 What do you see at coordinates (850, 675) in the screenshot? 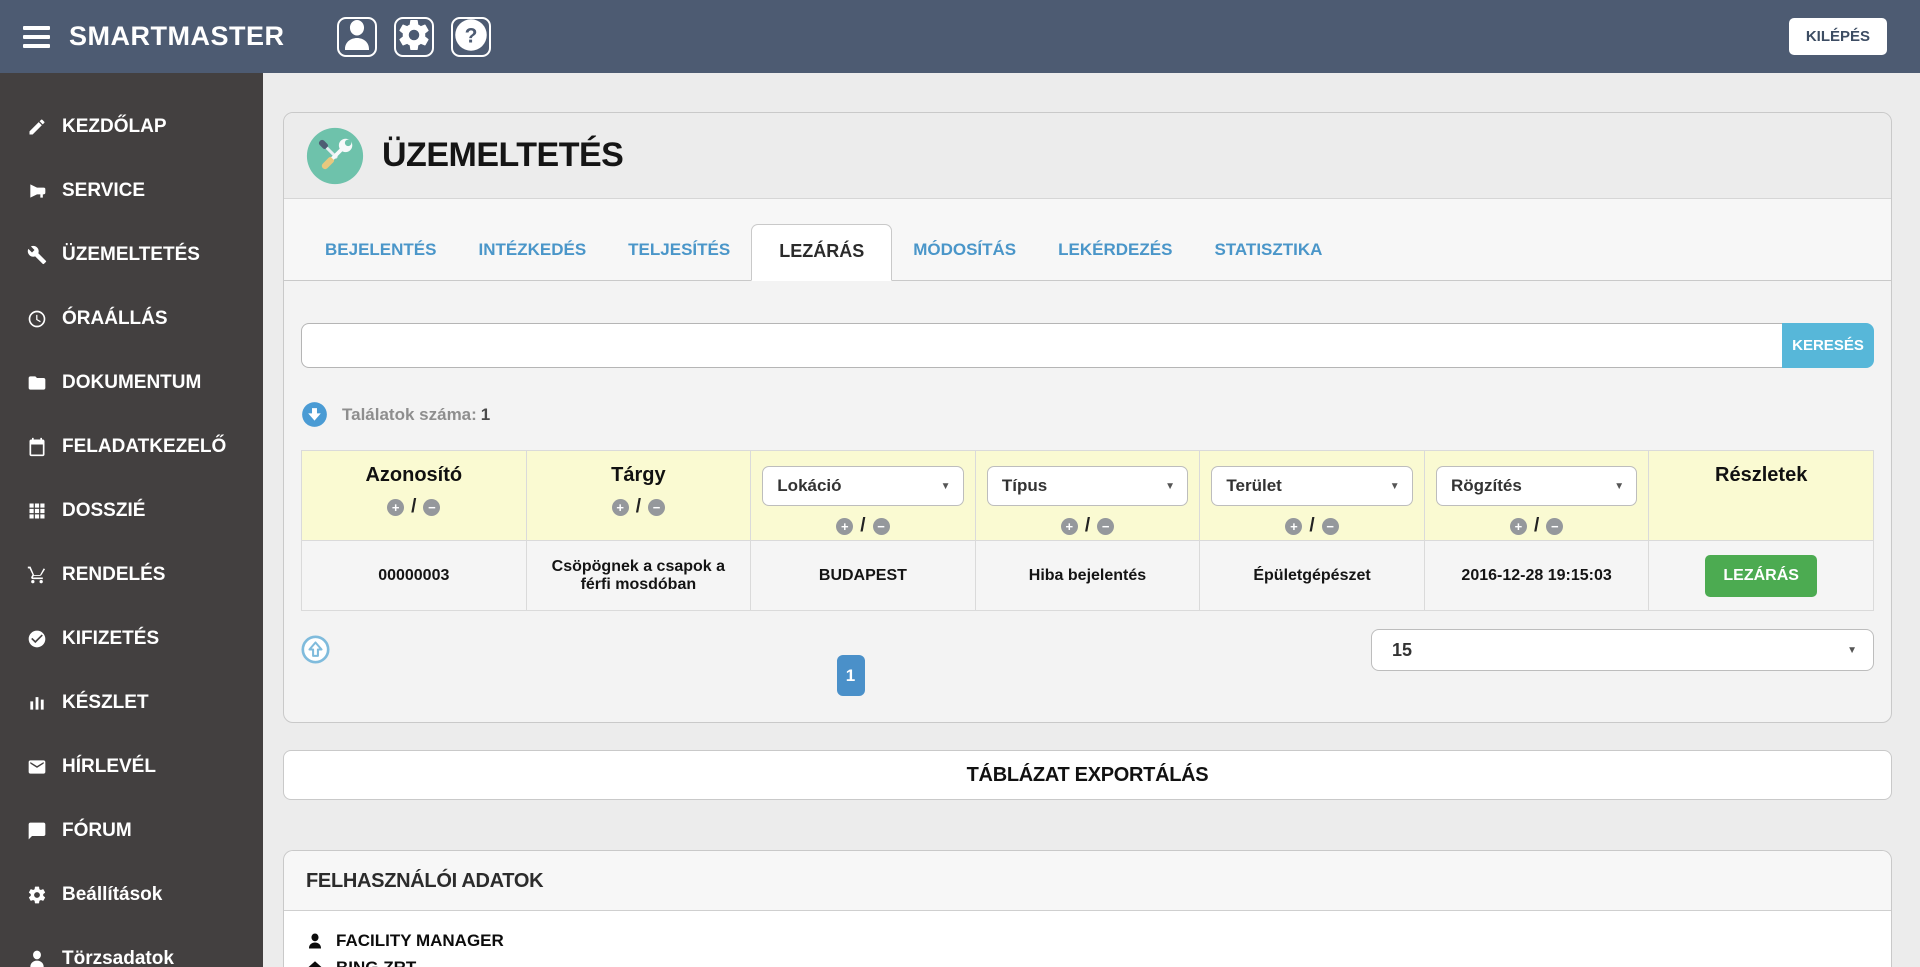
I see `page-1-button: 1` at bounding box center [850, 675].